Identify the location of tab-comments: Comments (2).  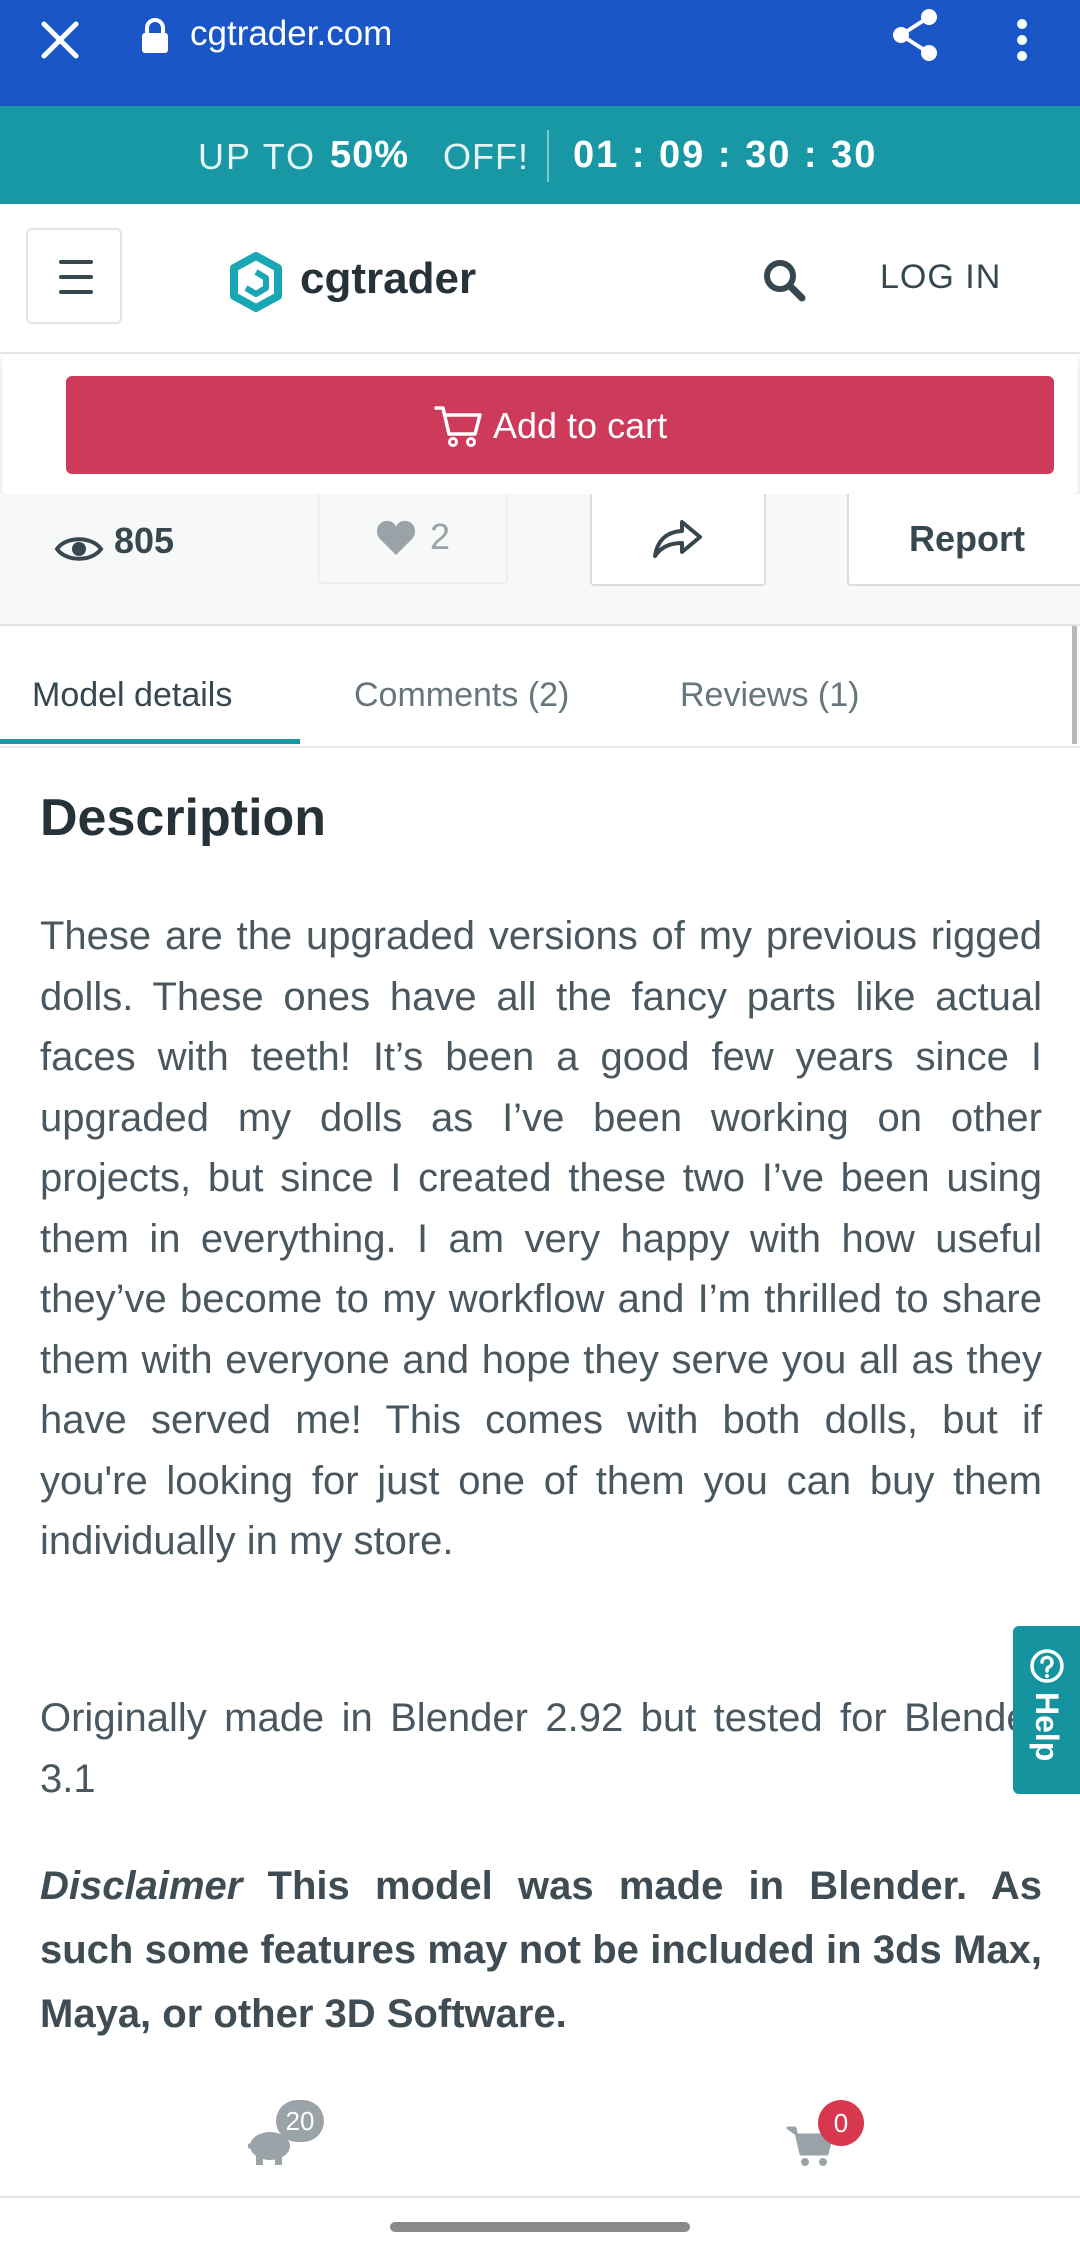
(461, 695).